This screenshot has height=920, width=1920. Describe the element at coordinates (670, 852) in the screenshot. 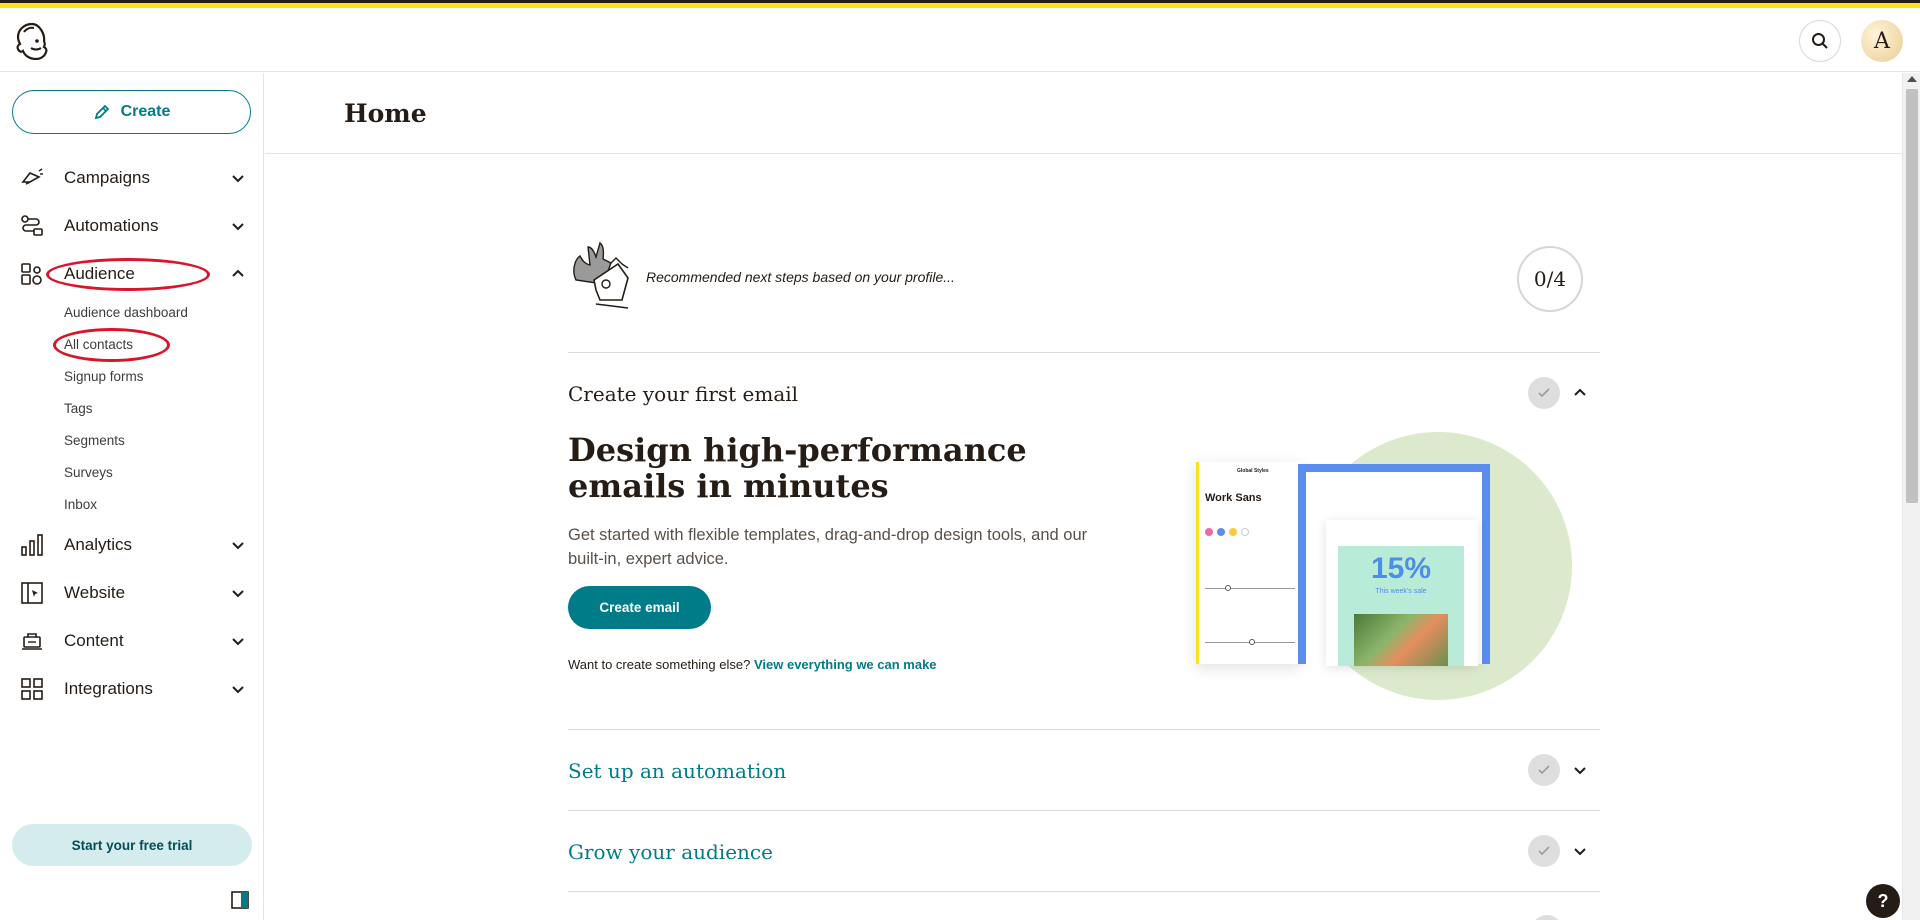

I see `section-title-grow-audience: Grow your audience` at that location.